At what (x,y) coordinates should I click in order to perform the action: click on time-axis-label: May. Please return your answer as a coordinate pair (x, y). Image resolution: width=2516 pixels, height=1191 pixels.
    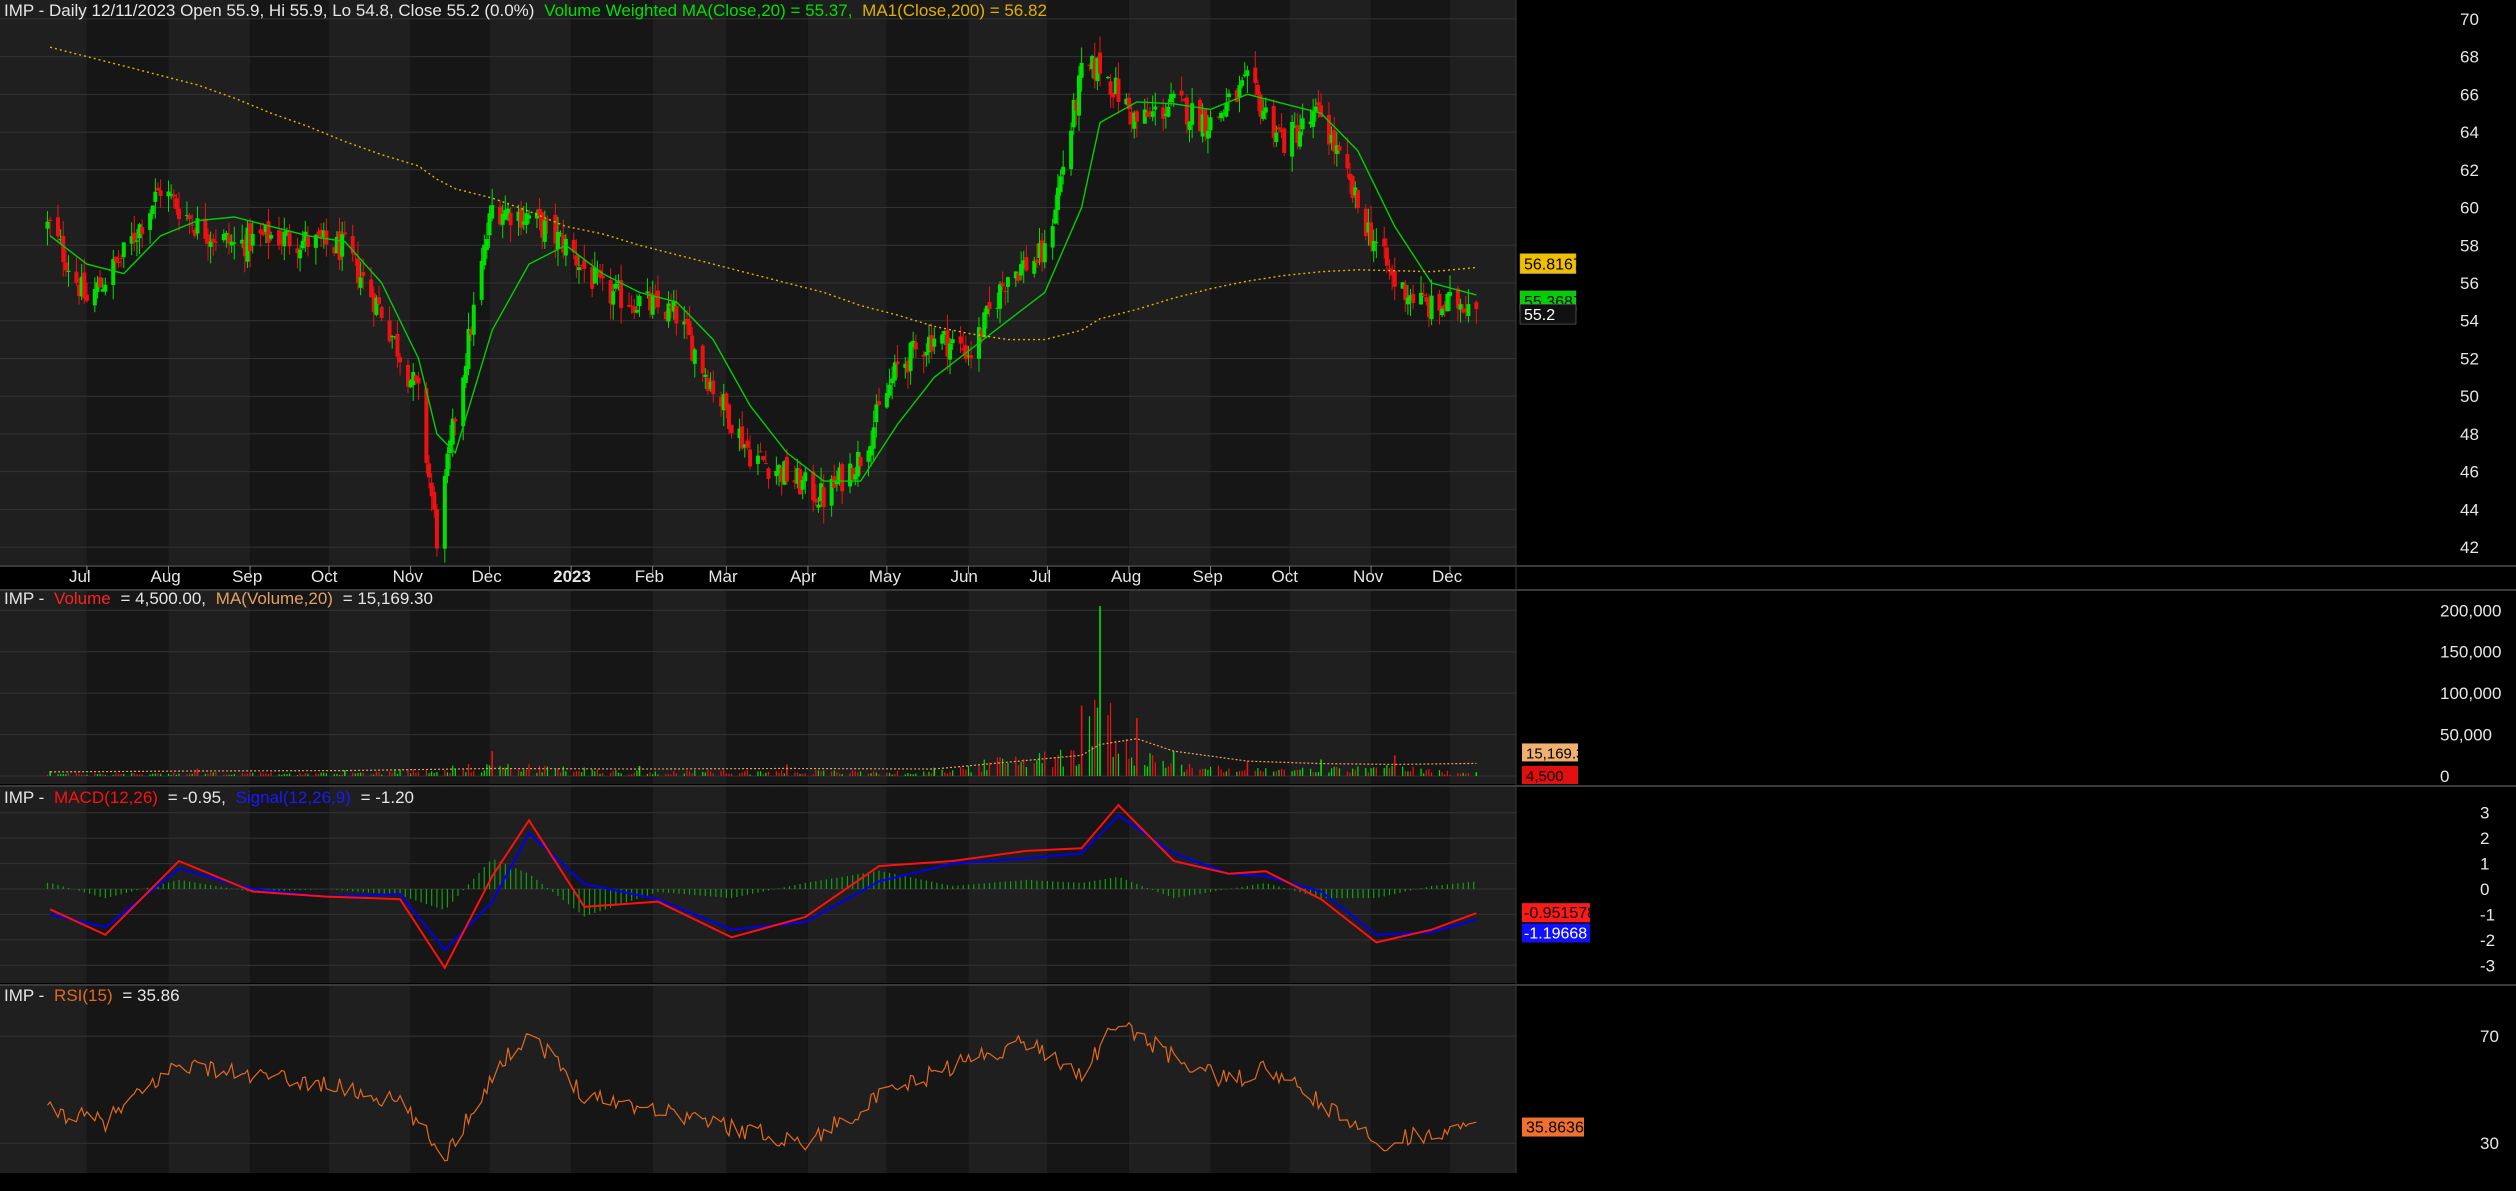
    Looking at the image, I should click on (885, 576).